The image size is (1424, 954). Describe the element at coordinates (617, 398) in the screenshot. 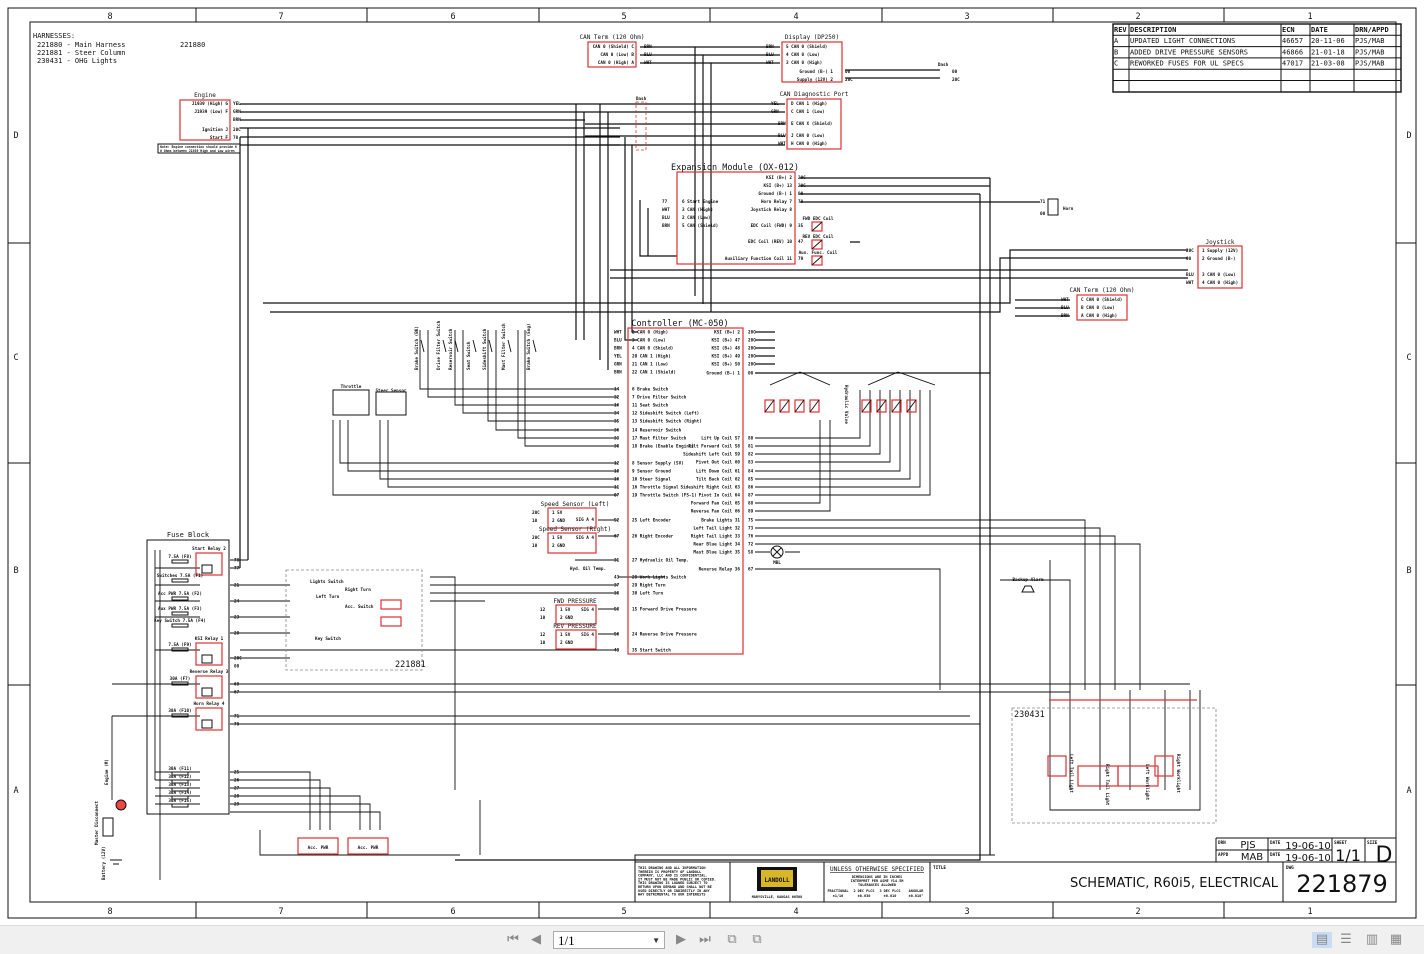

I see `wire-label: 32` at that location.